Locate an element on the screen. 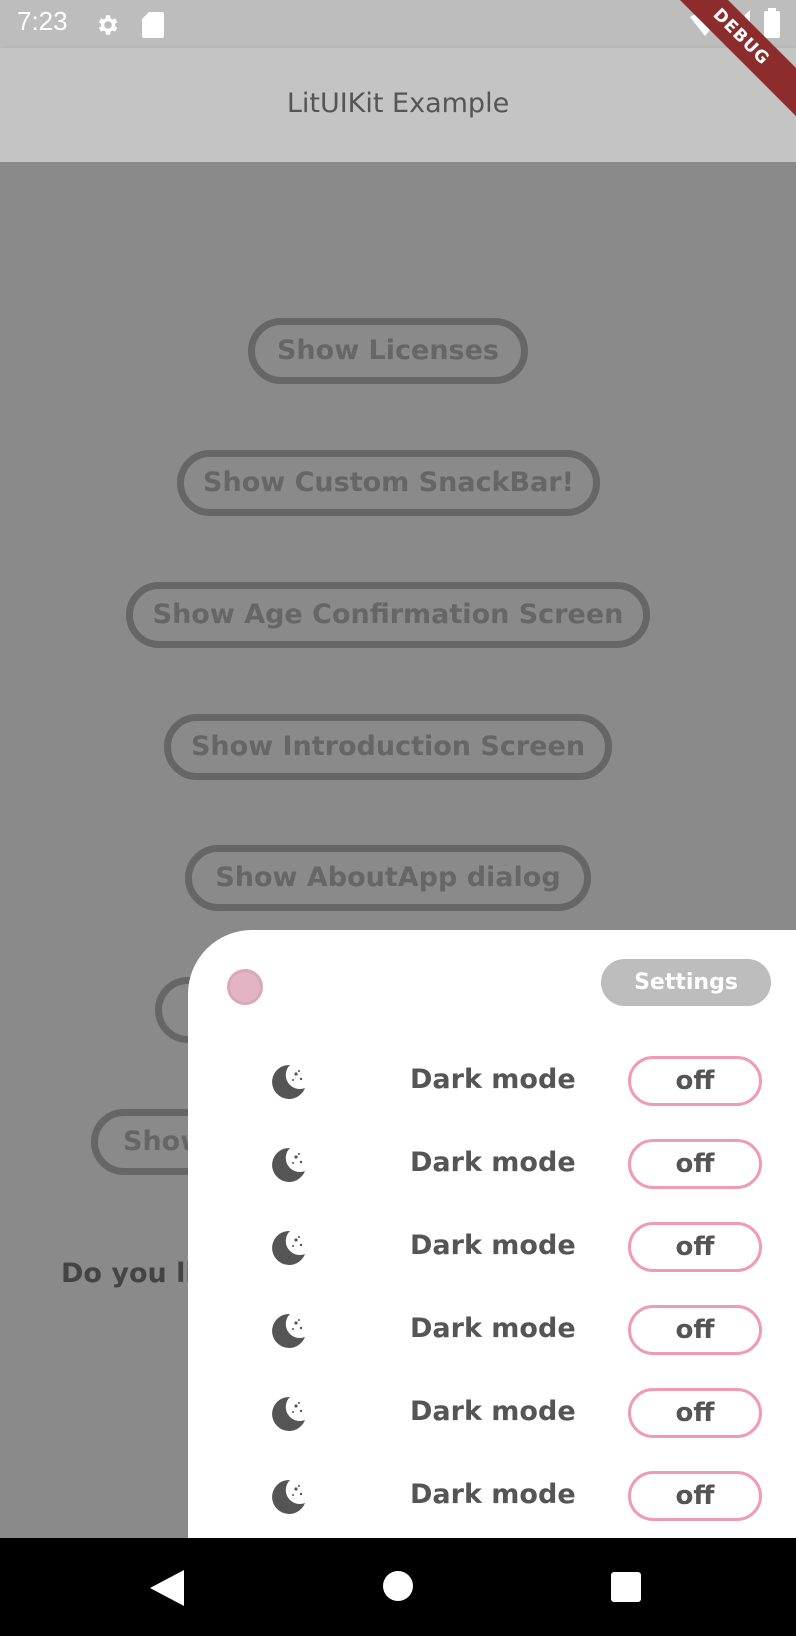 The width and height of the screenshot is (796, 1636). gear-icon is located at coordinates (108, 25).